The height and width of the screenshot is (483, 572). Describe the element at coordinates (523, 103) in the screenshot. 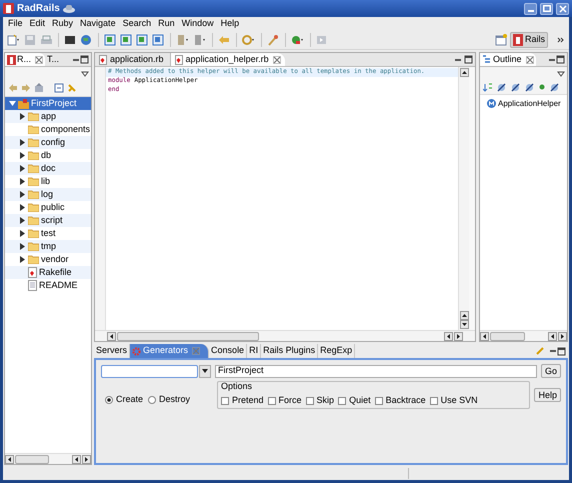

I see `outline-item: ApplicationHelper` at that location.